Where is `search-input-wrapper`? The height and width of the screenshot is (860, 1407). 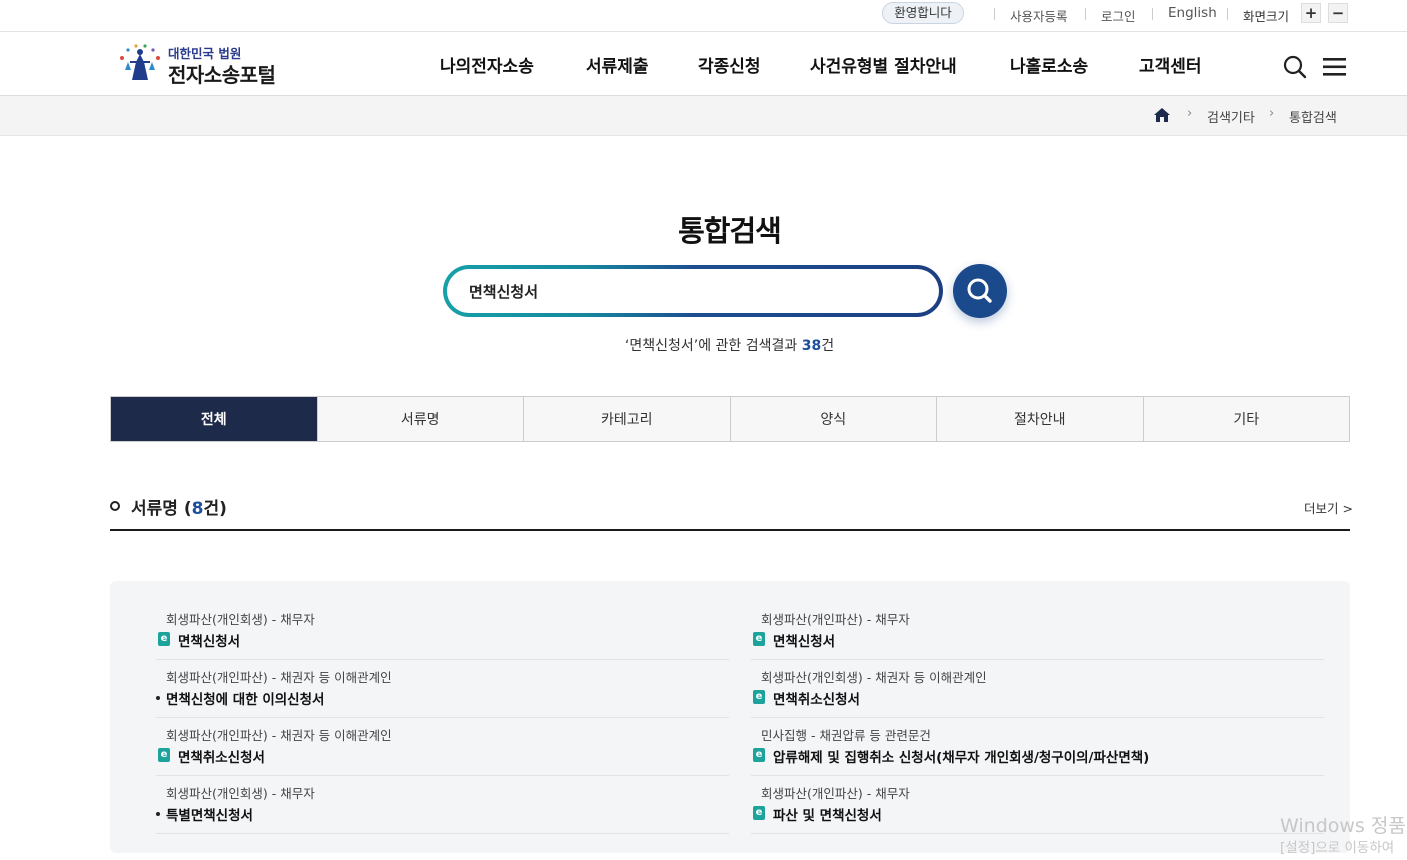 search-input-wrapper is located at coordinates (693, 291).